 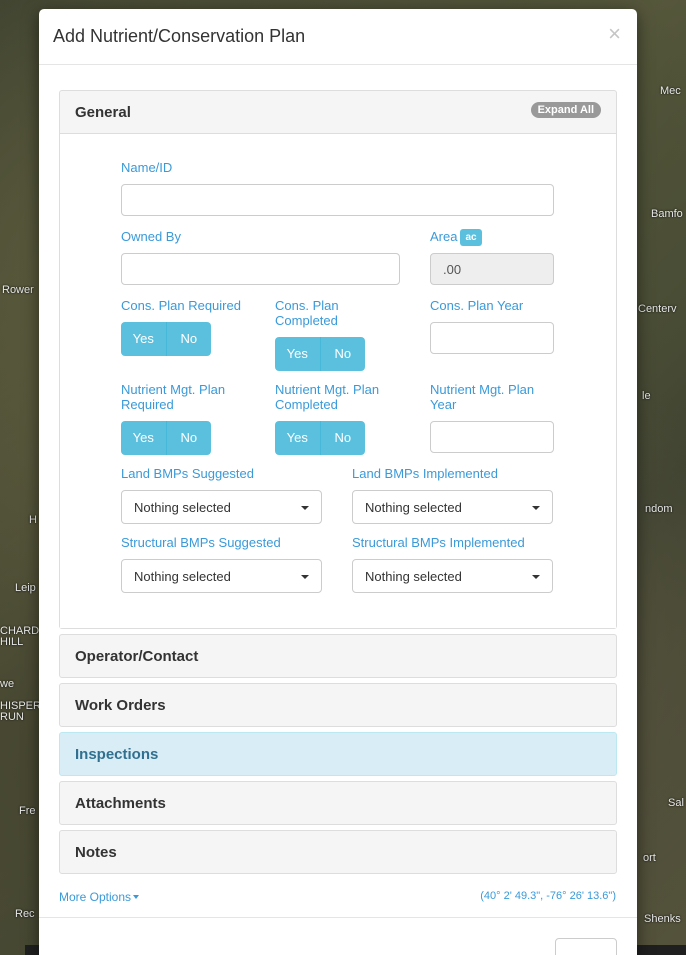 I want to click on nutrient-plan-completed-label: Nutrient Mgt. Plan Completed, so click(x=327, y=397).